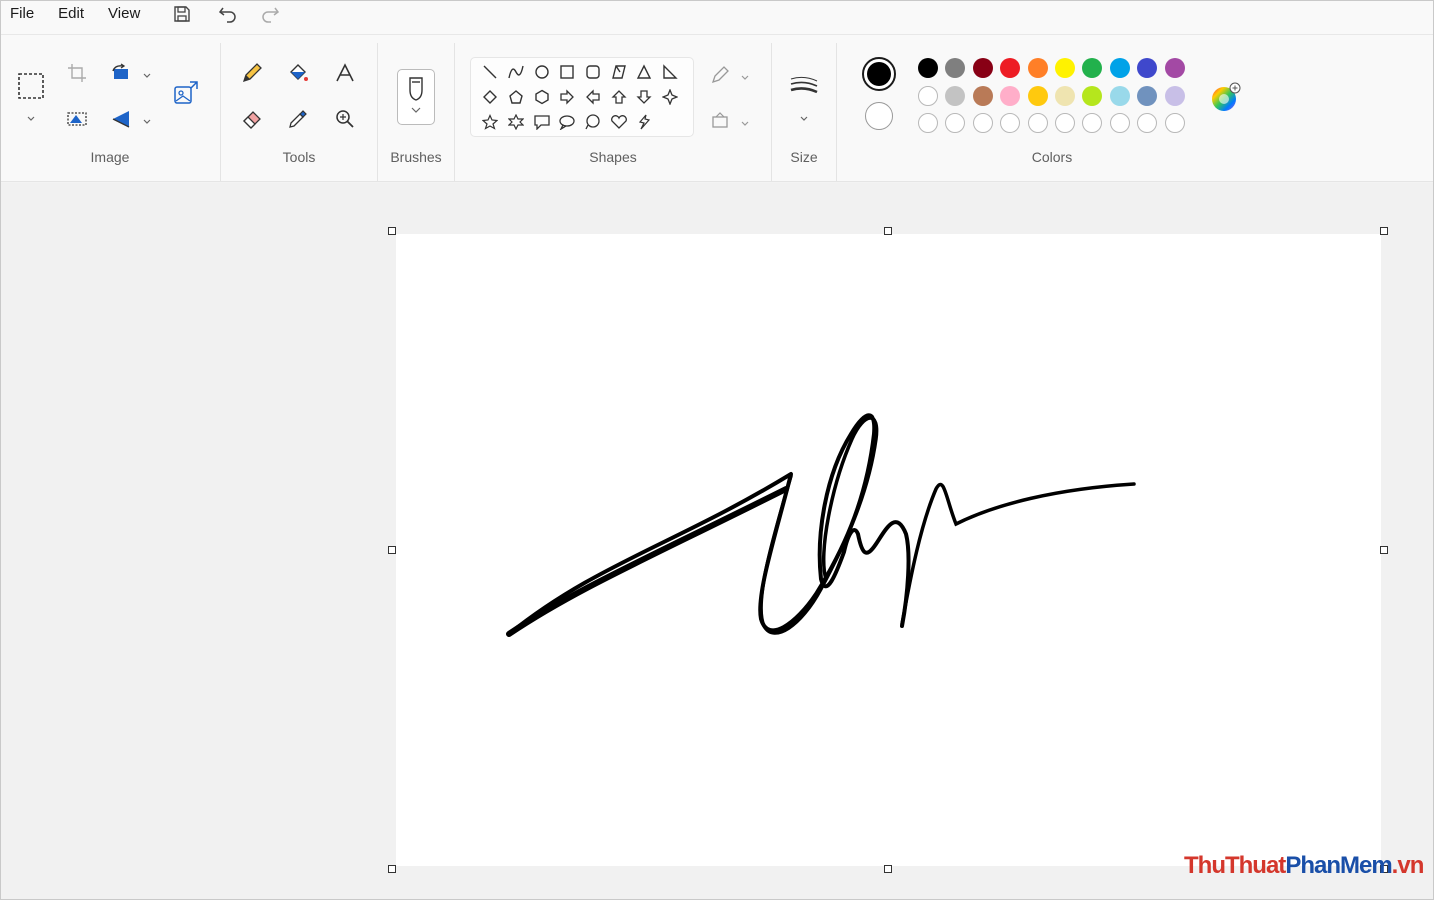  What do you see at coordinates (392, 231) in the screenshot?
I see `resize-handle-top-left` at bounding box center [392, 231].